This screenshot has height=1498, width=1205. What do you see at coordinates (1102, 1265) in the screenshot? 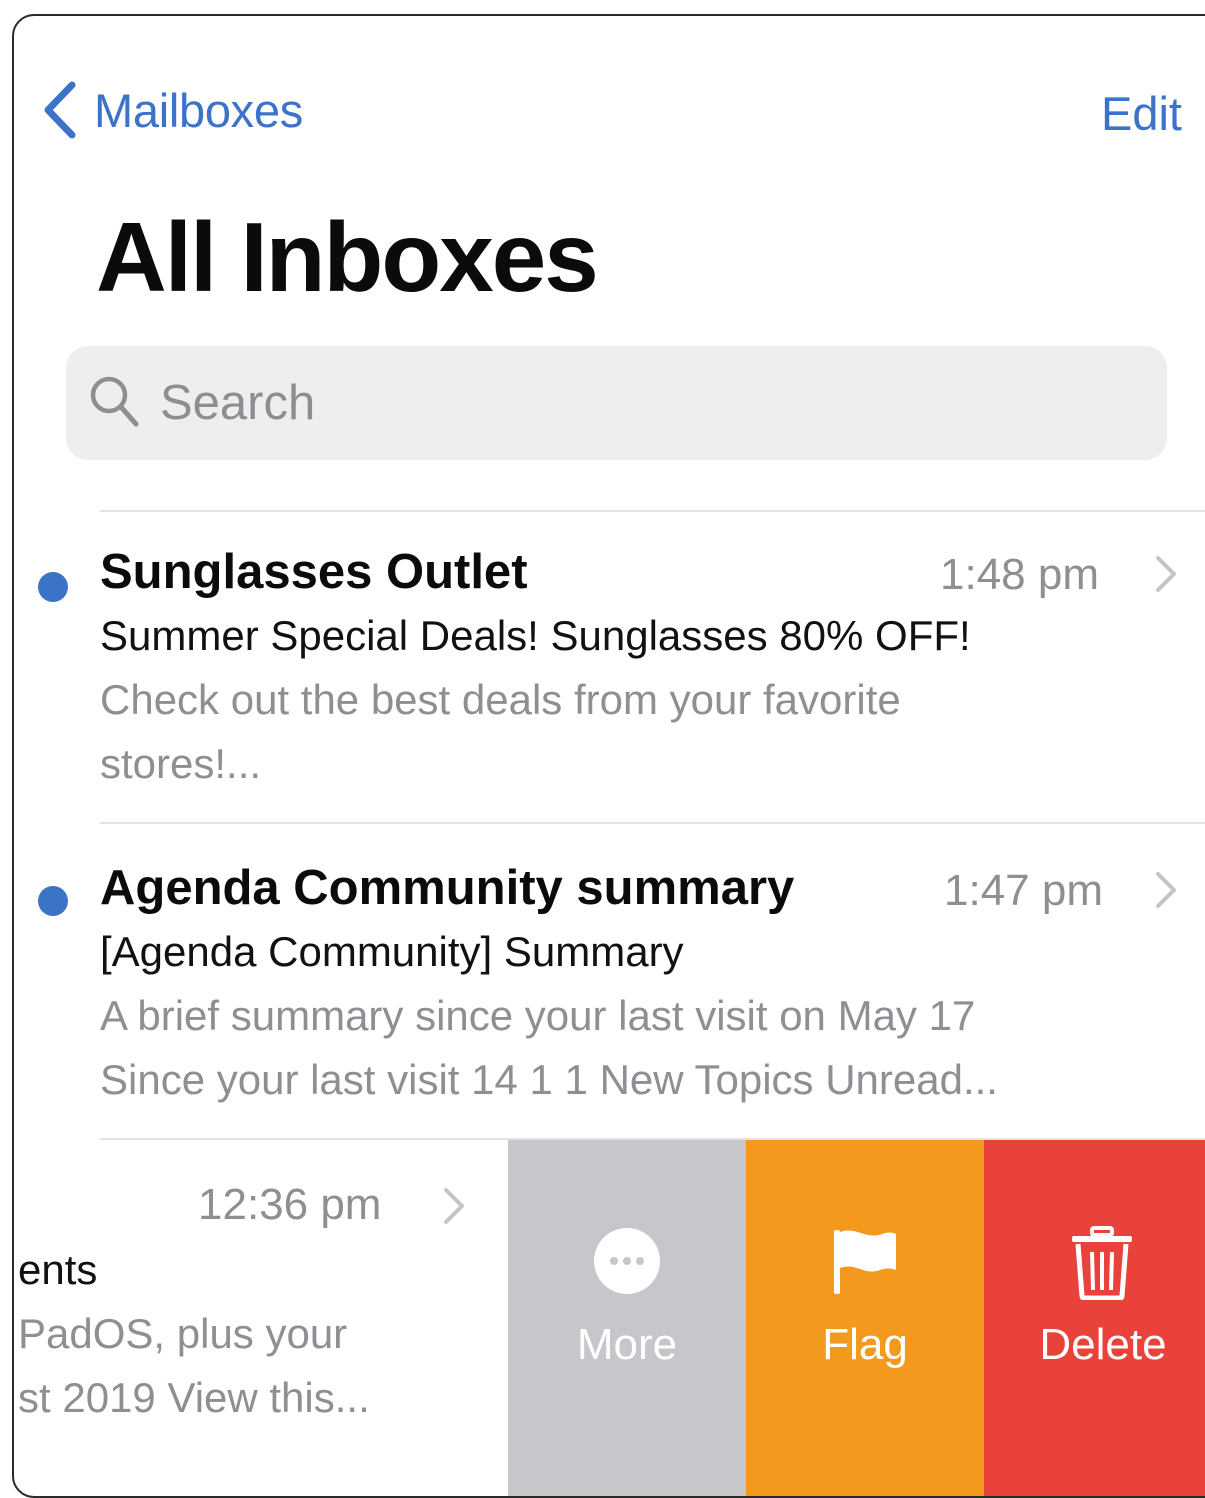
I see `trash-icon` at bounding box center [1102, 1265].